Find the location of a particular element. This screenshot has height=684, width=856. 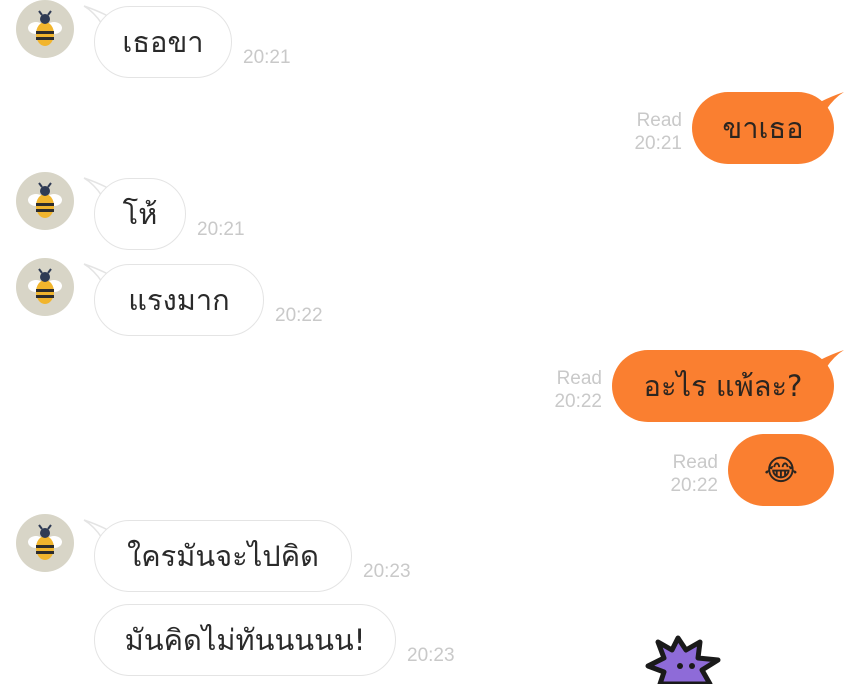

message-text: 😂 is located at coordinates (781, 470).